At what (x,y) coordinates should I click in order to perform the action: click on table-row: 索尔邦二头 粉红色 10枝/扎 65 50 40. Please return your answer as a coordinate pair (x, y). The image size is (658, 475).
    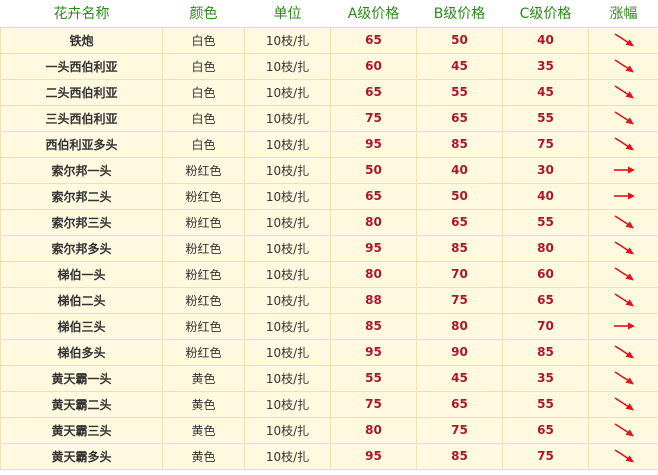
    Looking at the image, I should click on (329, 196).